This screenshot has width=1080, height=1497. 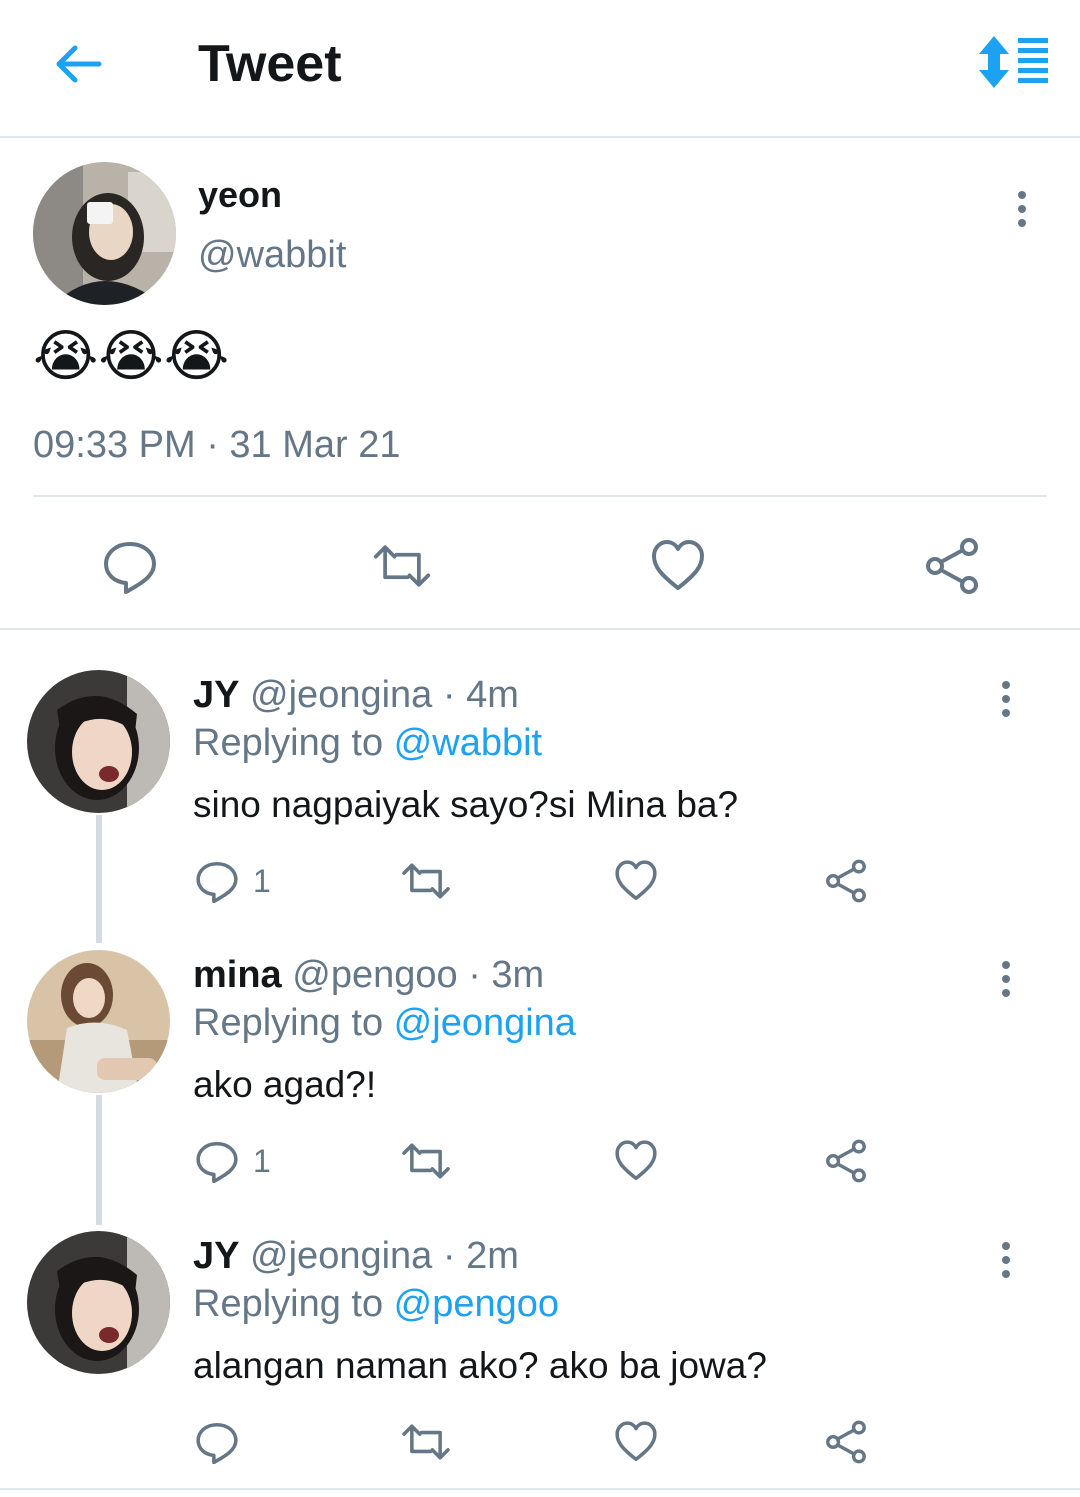 I want to click on replying-to: Replying to @wabbit, so click(x=367, y=743).